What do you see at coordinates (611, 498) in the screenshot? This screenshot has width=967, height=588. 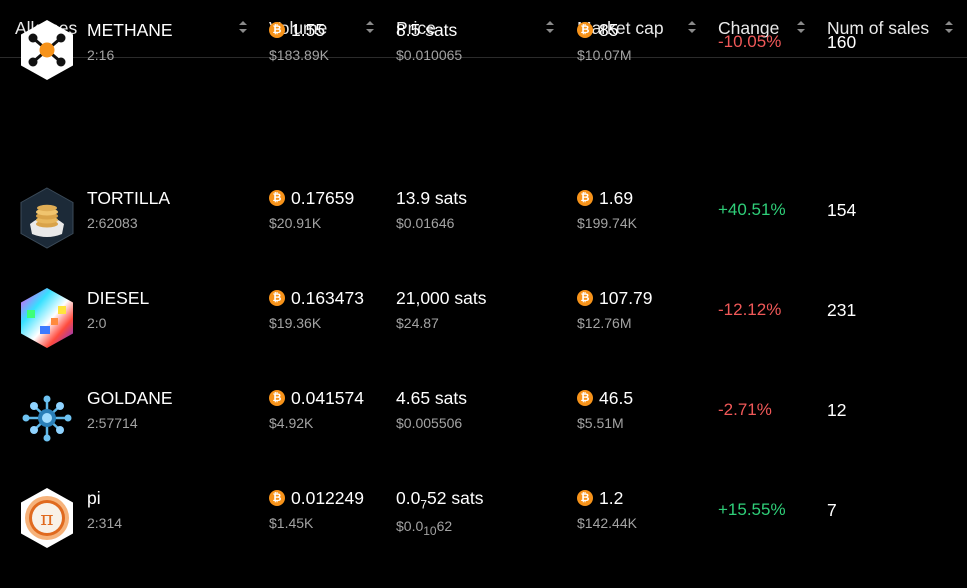 I see `market-cap-btc: 1.2` at bounding box center [611, 498].